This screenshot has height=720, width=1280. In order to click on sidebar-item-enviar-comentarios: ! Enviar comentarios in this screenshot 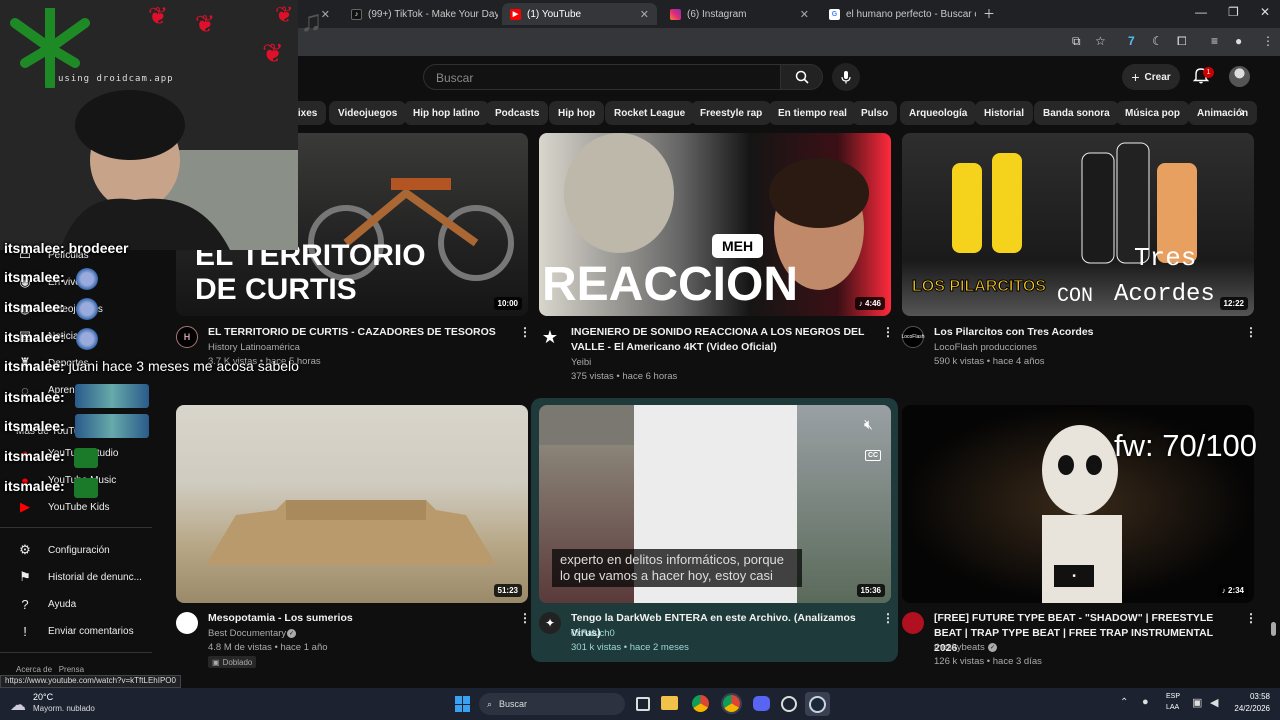, I will do `click(75, 631)`.